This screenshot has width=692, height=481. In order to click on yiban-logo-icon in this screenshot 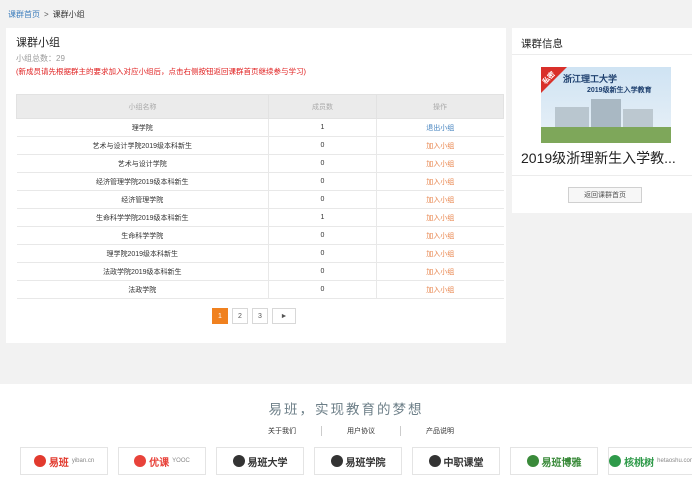, I will do `click(39, 461)`.